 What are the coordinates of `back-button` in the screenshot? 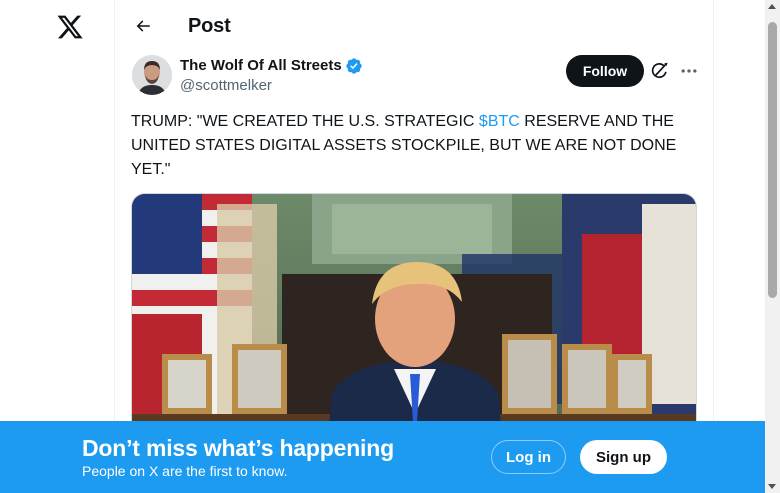 It's located at (143, 26).